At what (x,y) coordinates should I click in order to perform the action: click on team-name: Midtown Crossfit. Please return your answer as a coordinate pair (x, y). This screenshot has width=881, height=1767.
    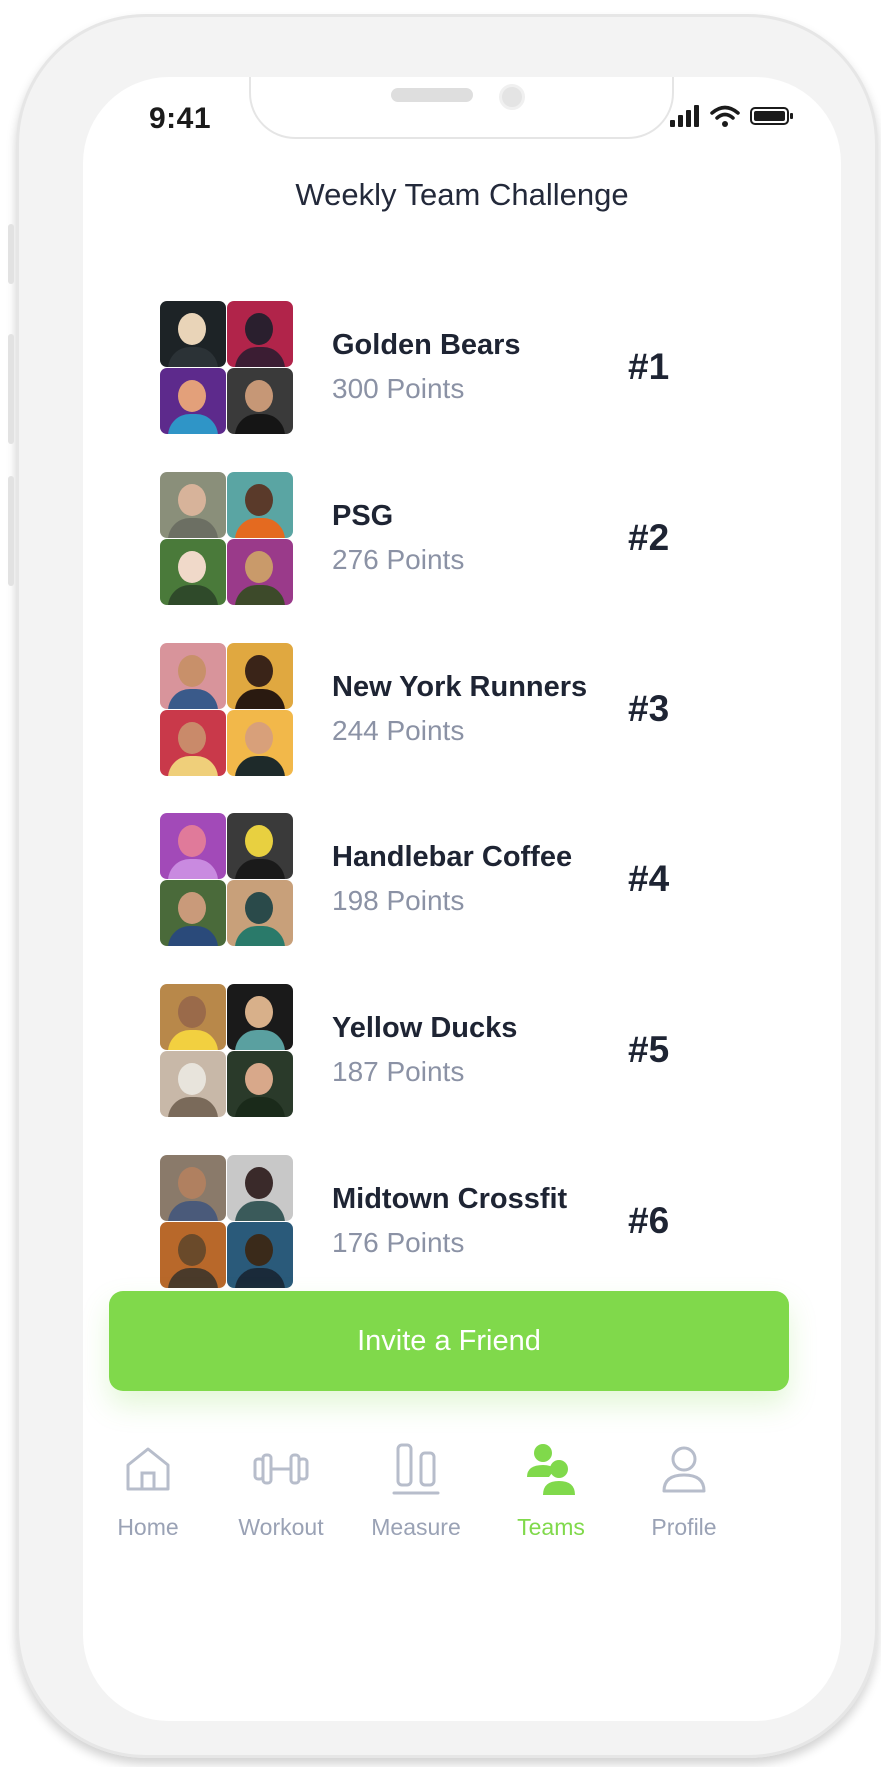
    Looking at the image, I should click on (450, 1199).